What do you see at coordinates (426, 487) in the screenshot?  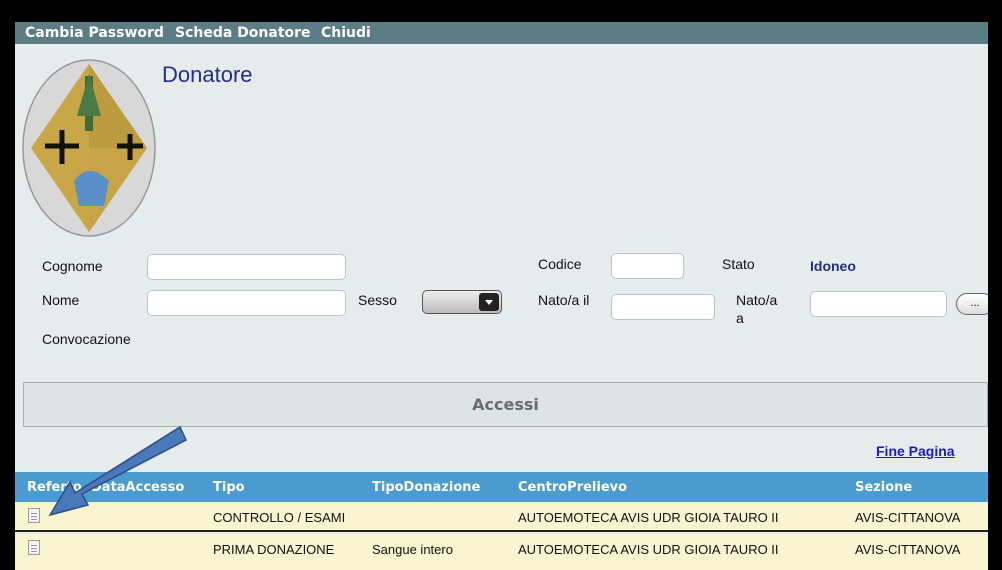 I see `col-tipo-donazione: TipoDonazione` at bounding box center [426, 487].